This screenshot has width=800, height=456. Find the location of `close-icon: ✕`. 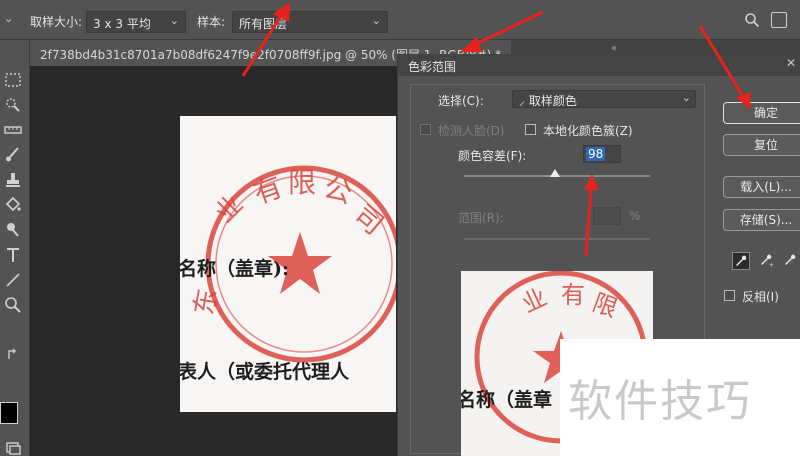

close-icon: ✕ is located at coordinates (792, 63).